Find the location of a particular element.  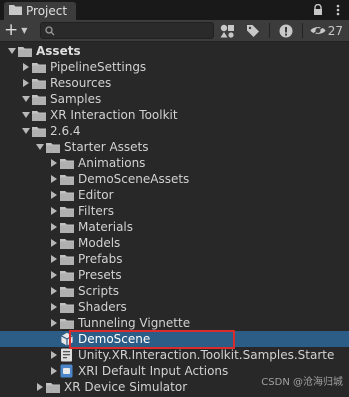

tag-icon is located at coordinates (252, 30).